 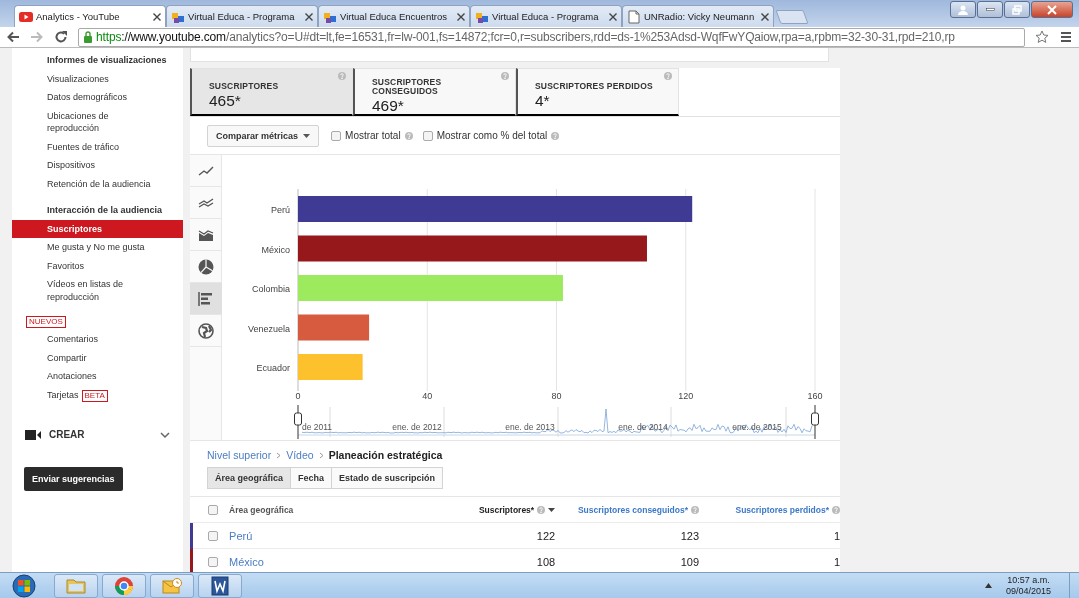 What do you see at coordinates (990, 9) in the screenshot?
I see `minimize-button` at bounding box center [990, 9].